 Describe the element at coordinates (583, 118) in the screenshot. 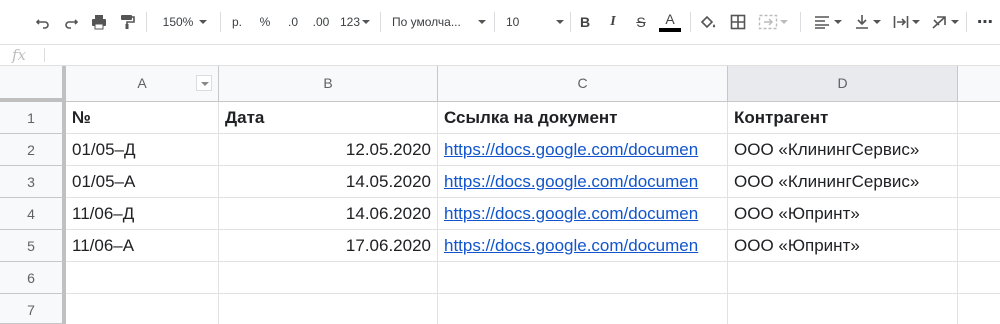

I see `table-cell: Ссылка на документ` at that location.